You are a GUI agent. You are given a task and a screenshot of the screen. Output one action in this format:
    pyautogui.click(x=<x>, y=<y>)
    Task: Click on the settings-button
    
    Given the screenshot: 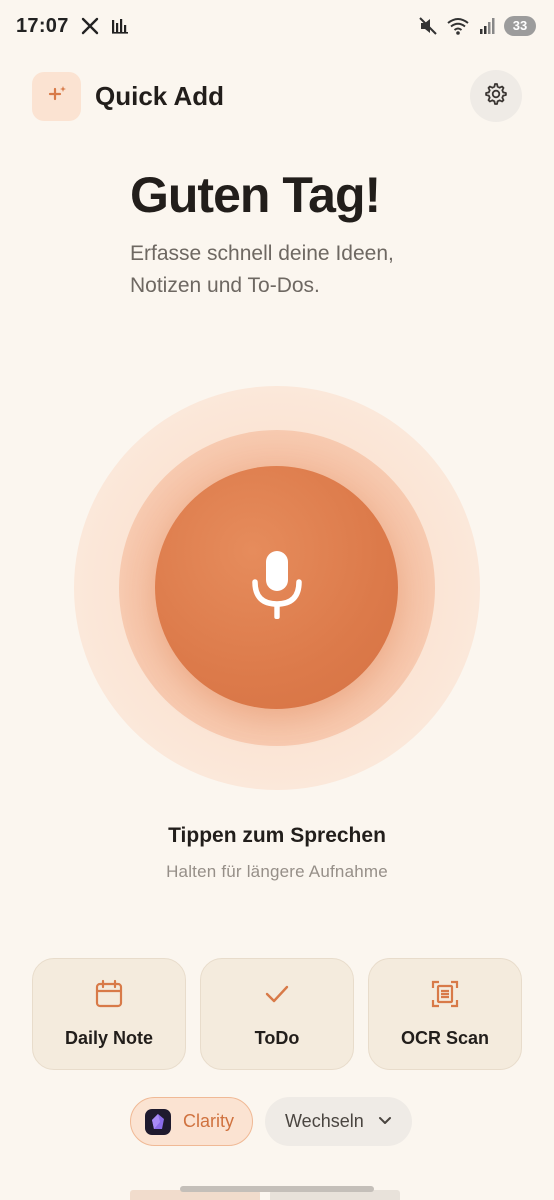 What is the action you would take?
    pyautogui.click(x=496, y=96)
    